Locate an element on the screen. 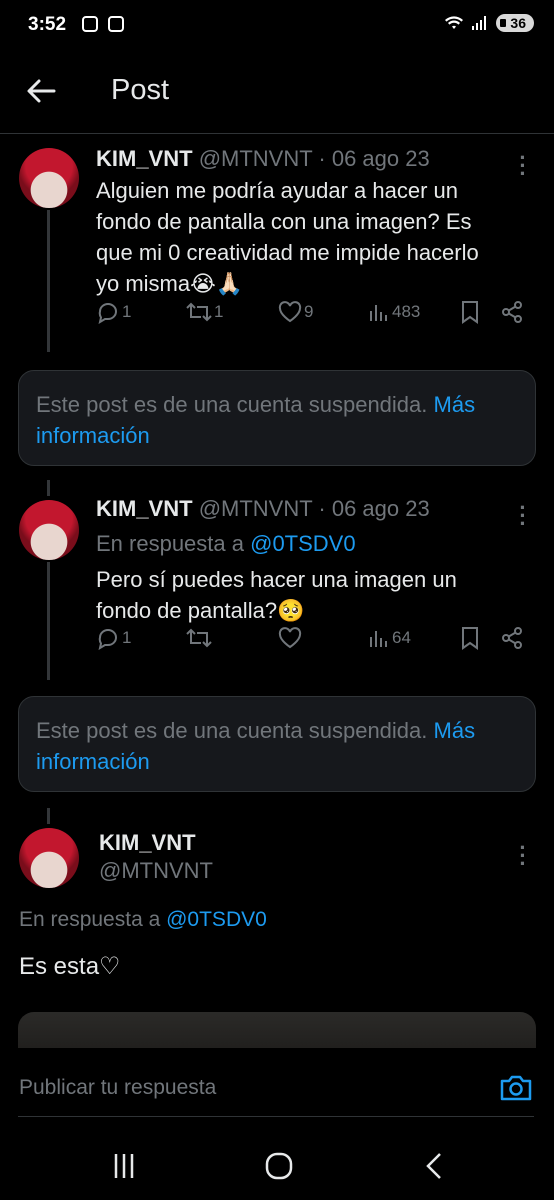 The width and height of the screenshot is (554, 1200). main-author-handle: @MTNVNT is located at coordinates (156, 871).